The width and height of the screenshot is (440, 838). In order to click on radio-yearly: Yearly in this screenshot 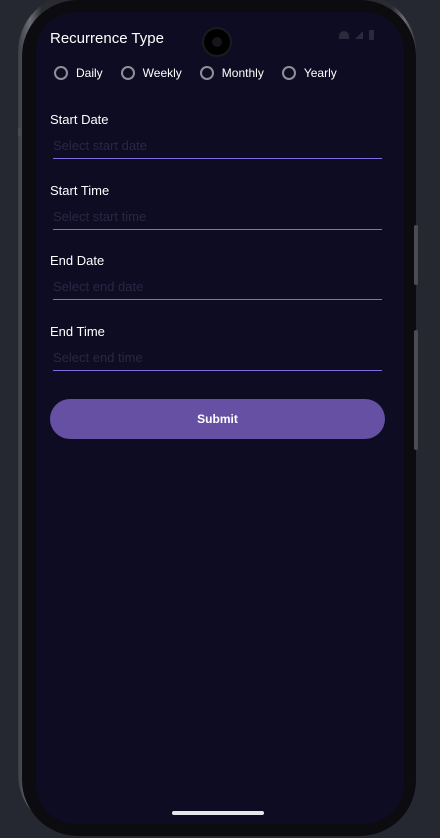, I will do `click(309, 73)`.